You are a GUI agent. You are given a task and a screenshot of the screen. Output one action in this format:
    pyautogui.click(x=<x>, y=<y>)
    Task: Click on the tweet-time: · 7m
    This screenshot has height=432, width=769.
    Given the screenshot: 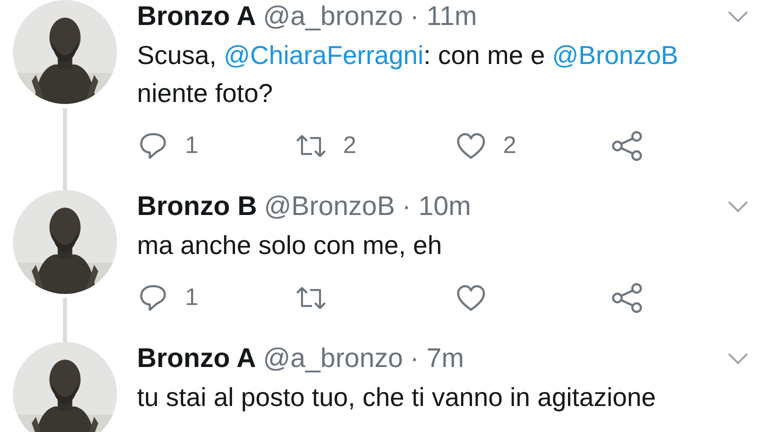 What is the action you would take?
    pyautogui.click(x=437, y=358)
    